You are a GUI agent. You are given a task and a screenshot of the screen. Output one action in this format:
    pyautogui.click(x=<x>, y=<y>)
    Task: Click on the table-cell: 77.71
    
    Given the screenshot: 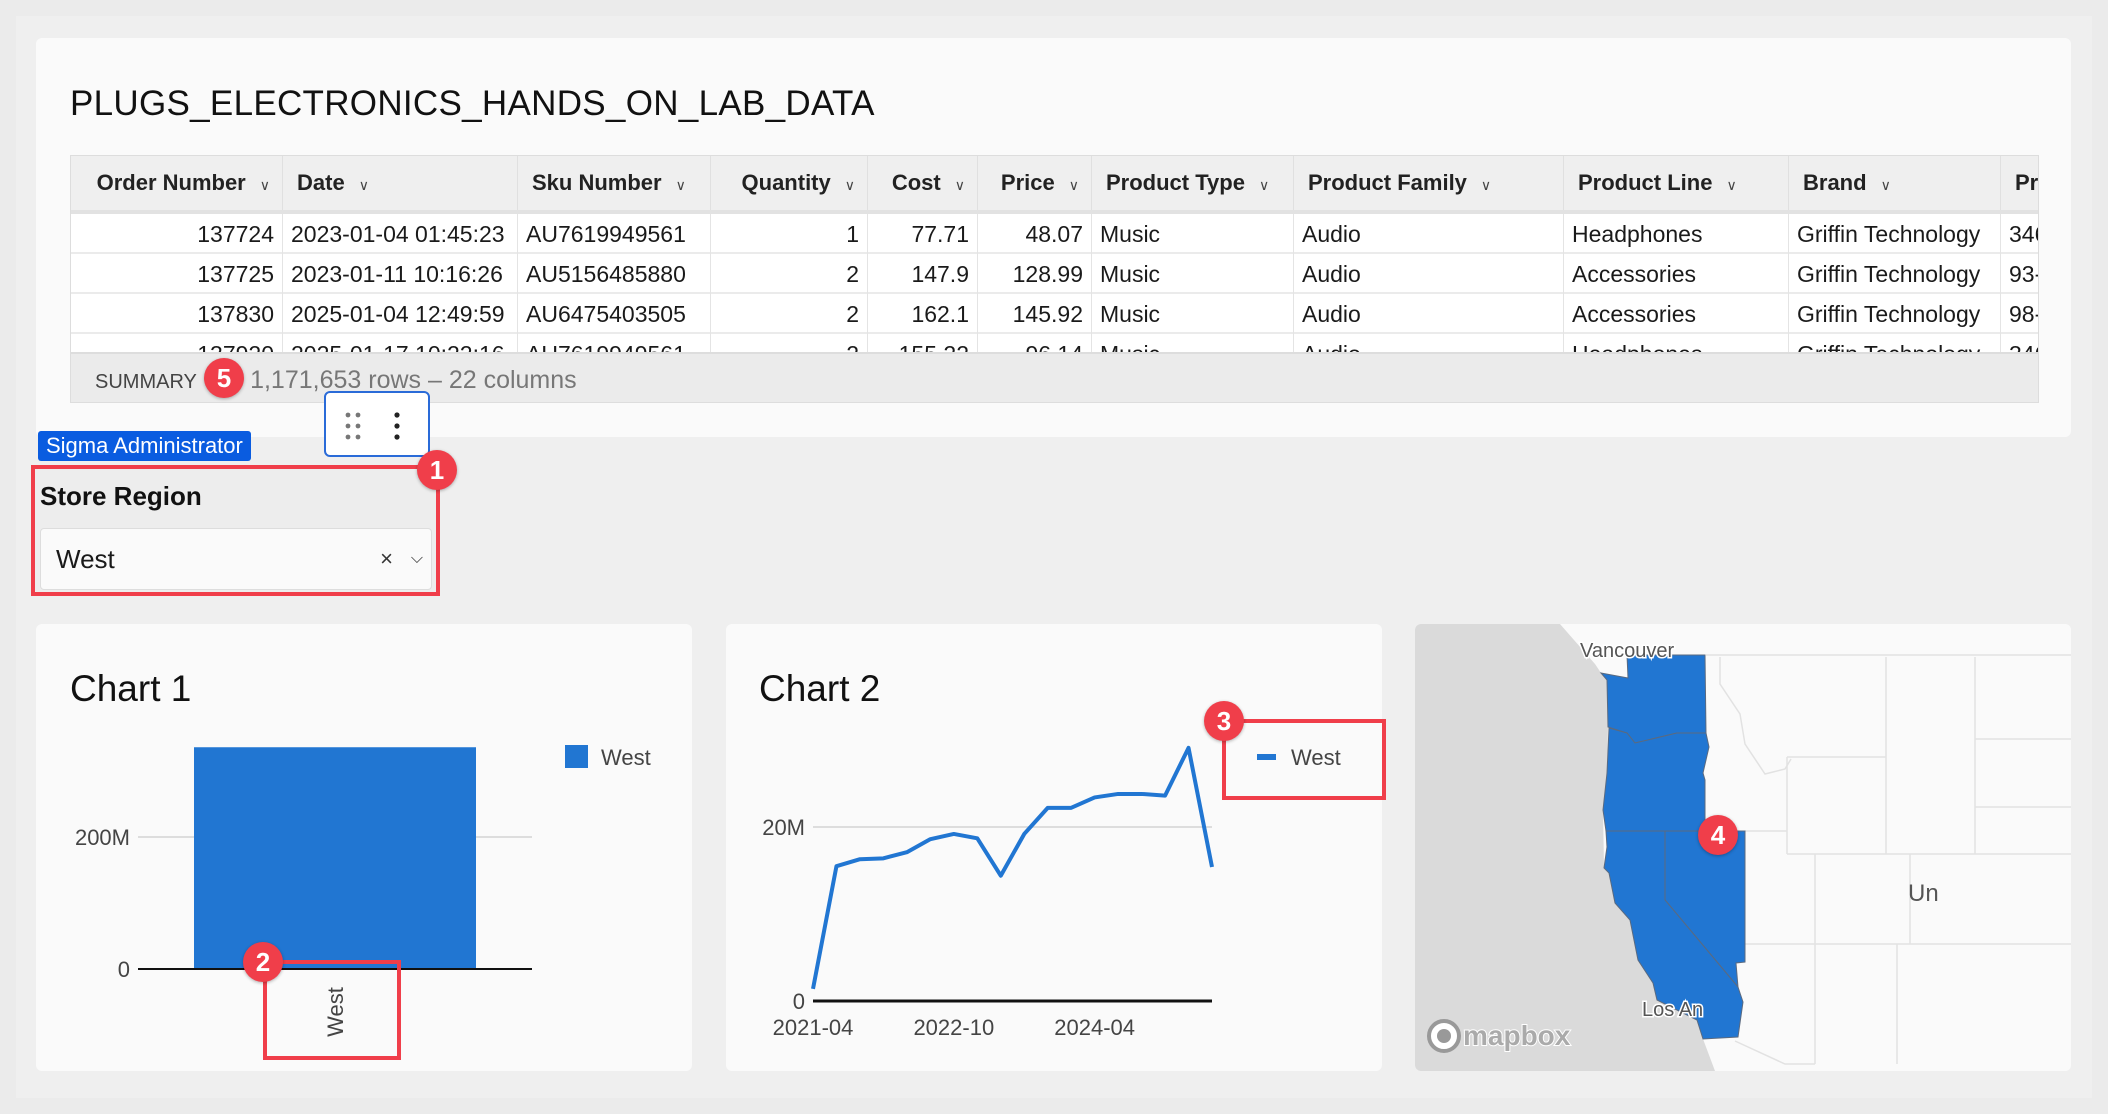 What is the action you would take?
    pyautogui.click(x=923, y=234)
    